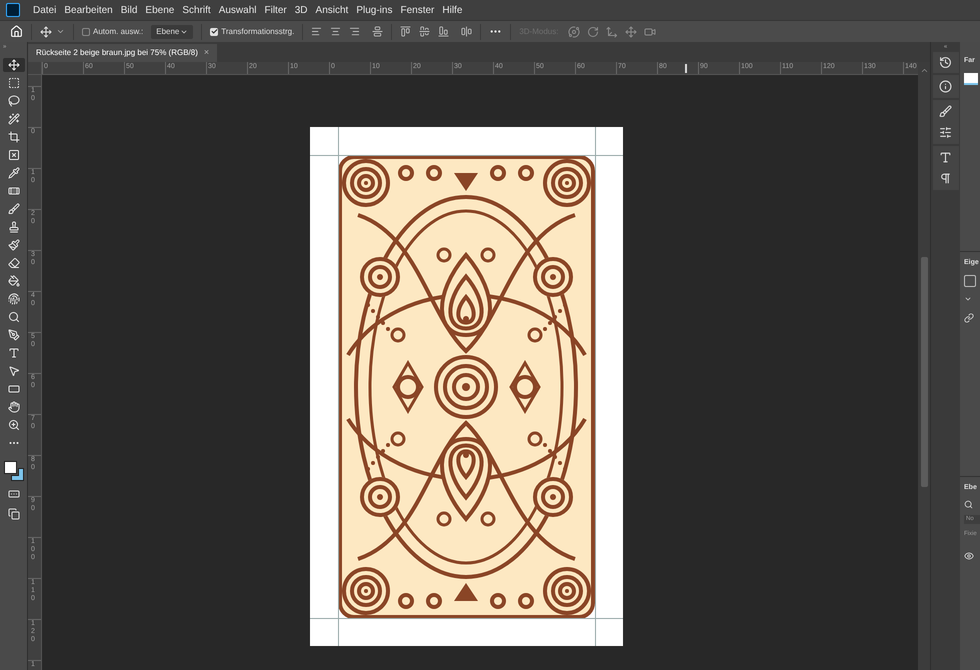 This screenshot has height=670, width=980. I want to click on align-left-icon, so click(316, 31).